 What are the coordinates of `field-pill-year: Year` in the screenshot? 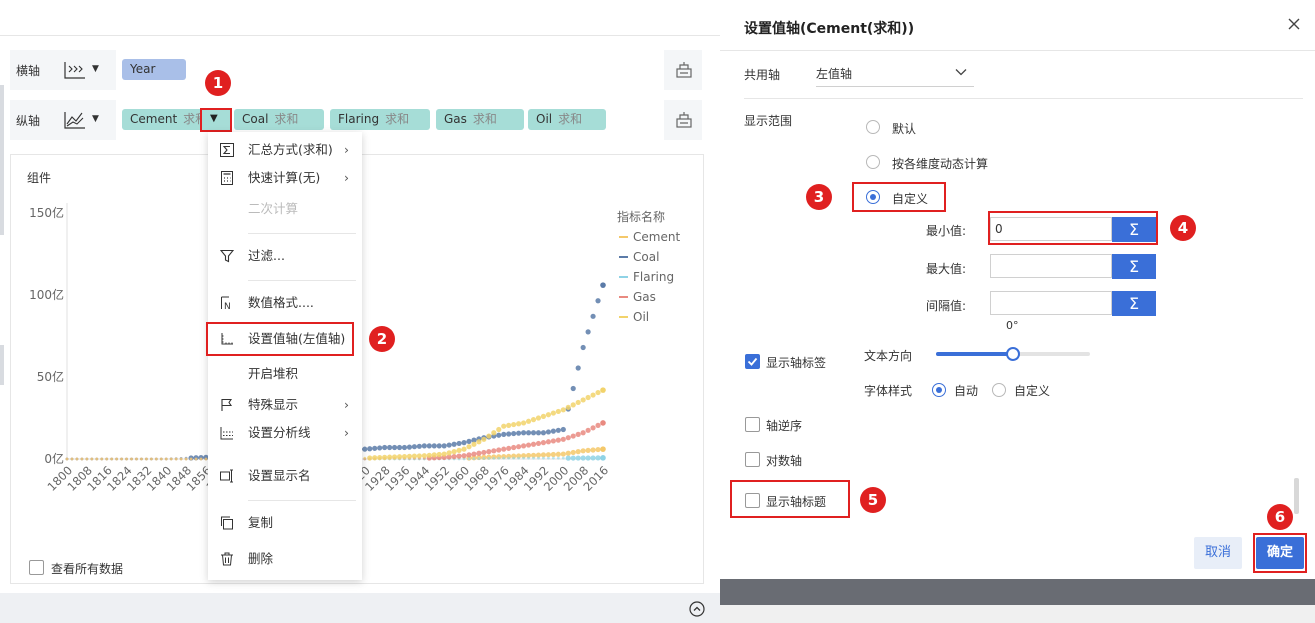 It's located at (154, 69).